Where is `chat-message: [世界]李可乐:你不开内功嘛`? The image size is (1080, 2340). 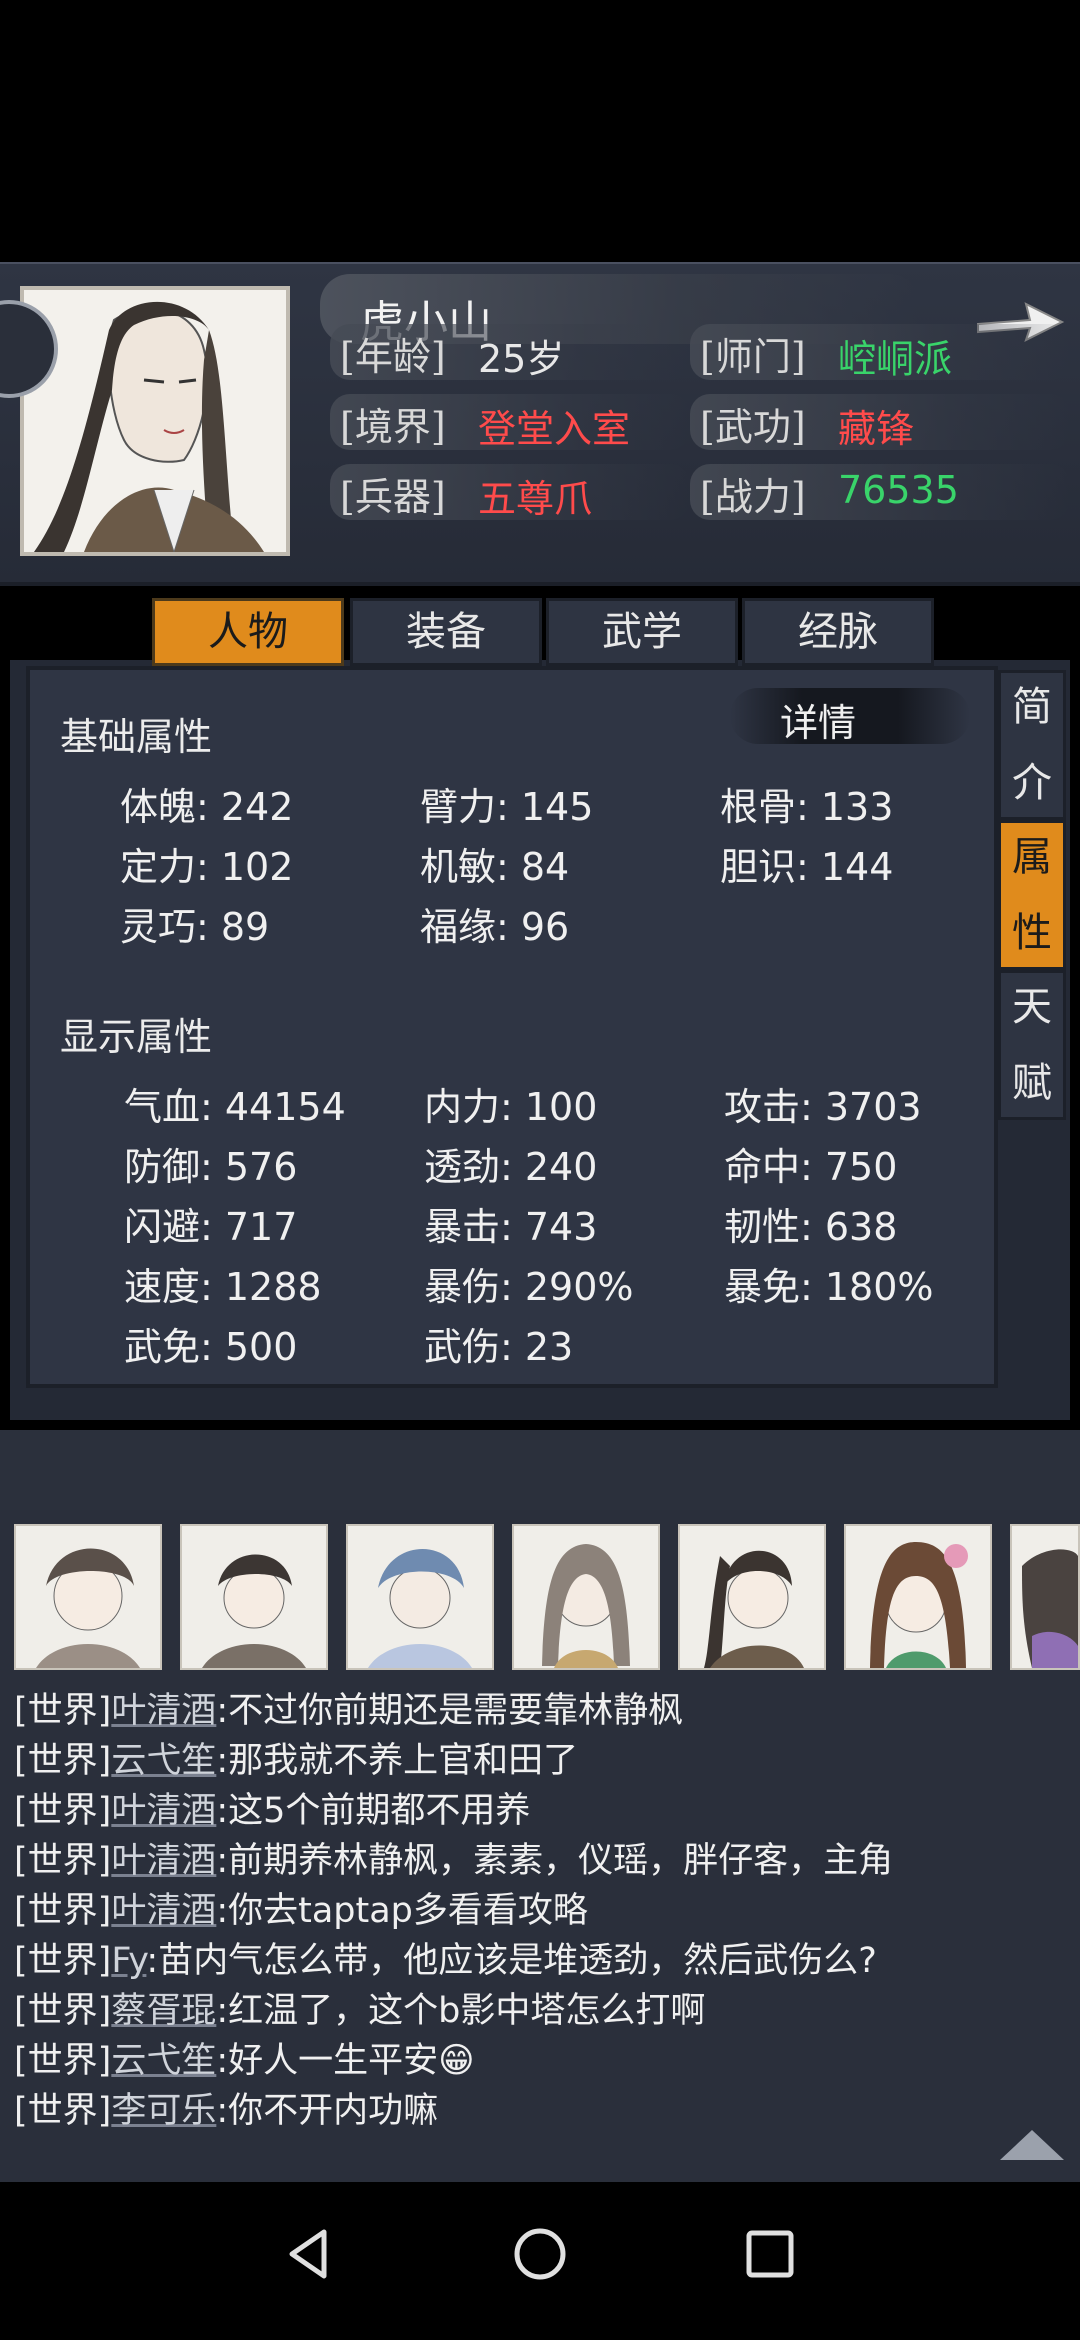 chat-message: [世界]李可乐:你不开内功嘛 is located at coordinates (226, 2107).